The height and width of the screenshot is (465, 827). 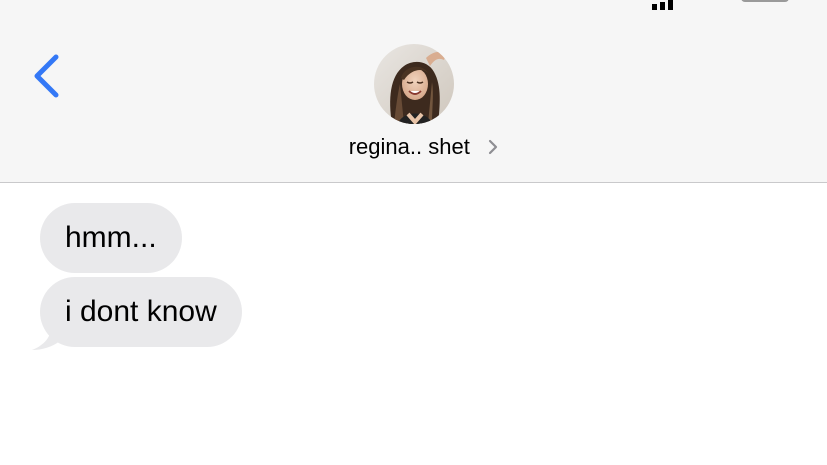 I want to click on chevron-left-icon, so click(x=46, y=76).